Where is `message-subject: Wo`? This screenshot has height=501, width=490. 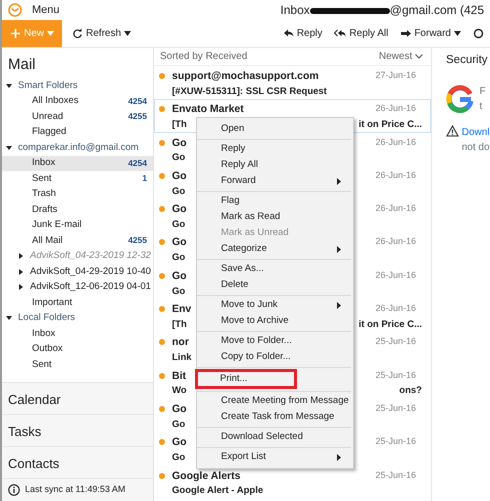 message-subject: Wo is located at coordinates (179, 391).